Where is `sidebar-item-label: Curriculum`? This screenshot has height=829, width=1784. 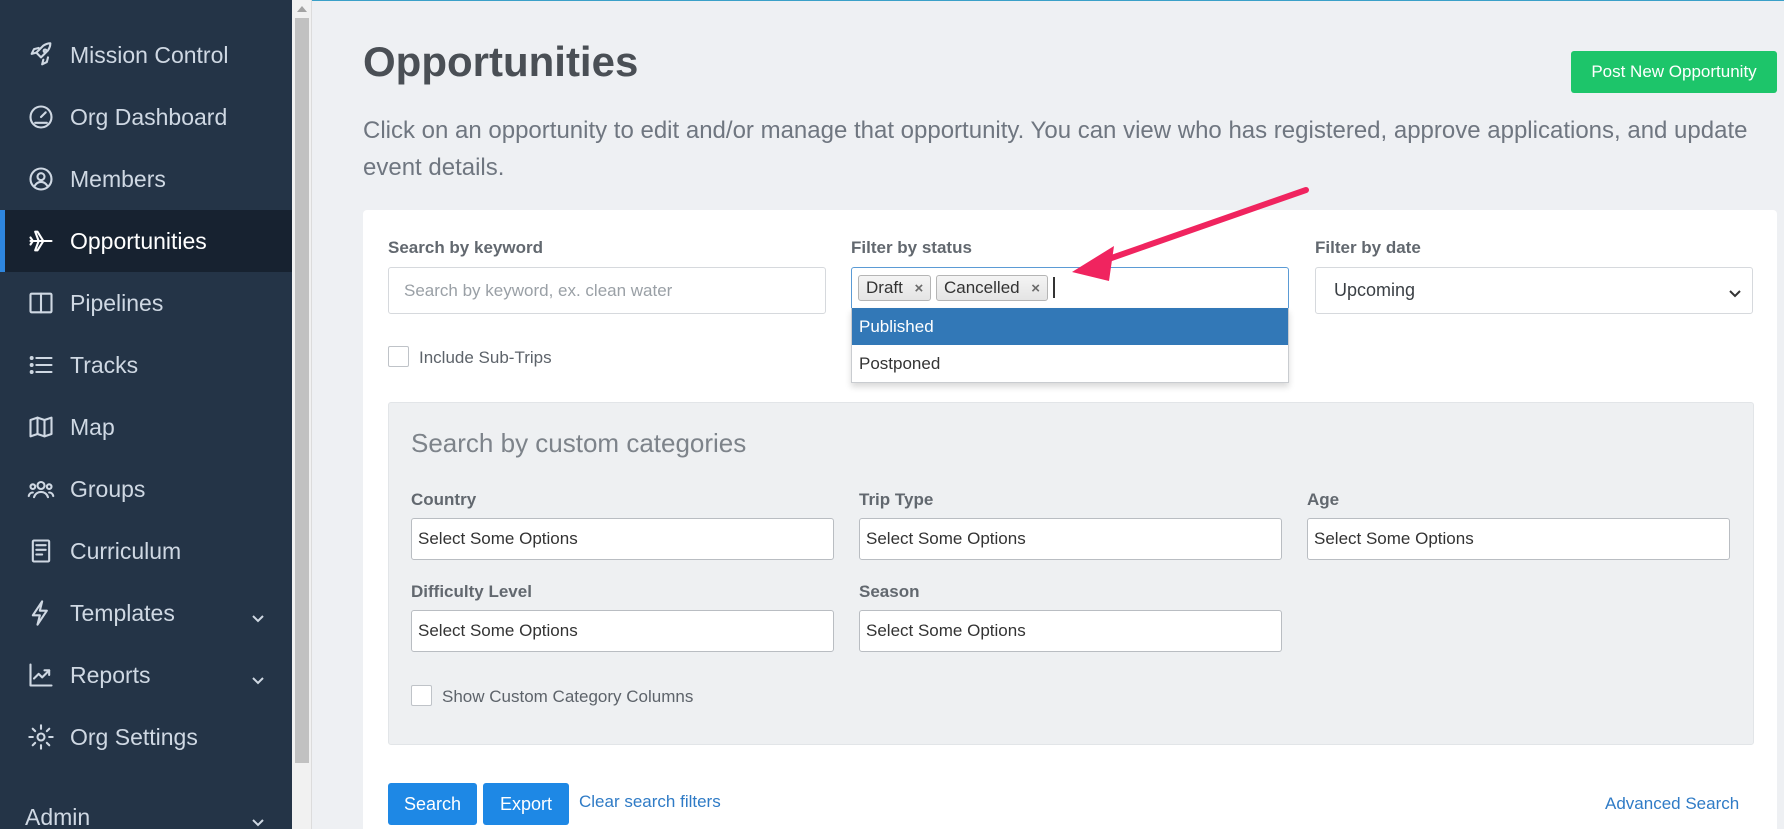 sidebar-item-label: Curriculum is located at coordinates (126, 550).